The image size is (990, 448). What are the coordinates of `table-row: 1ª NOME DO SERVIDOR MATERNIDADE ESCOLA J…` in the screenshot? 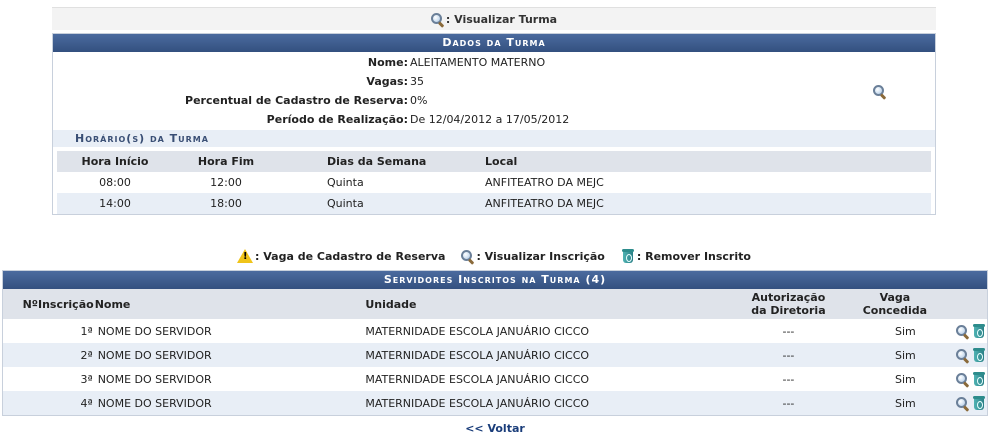 It's located at (495, 331).